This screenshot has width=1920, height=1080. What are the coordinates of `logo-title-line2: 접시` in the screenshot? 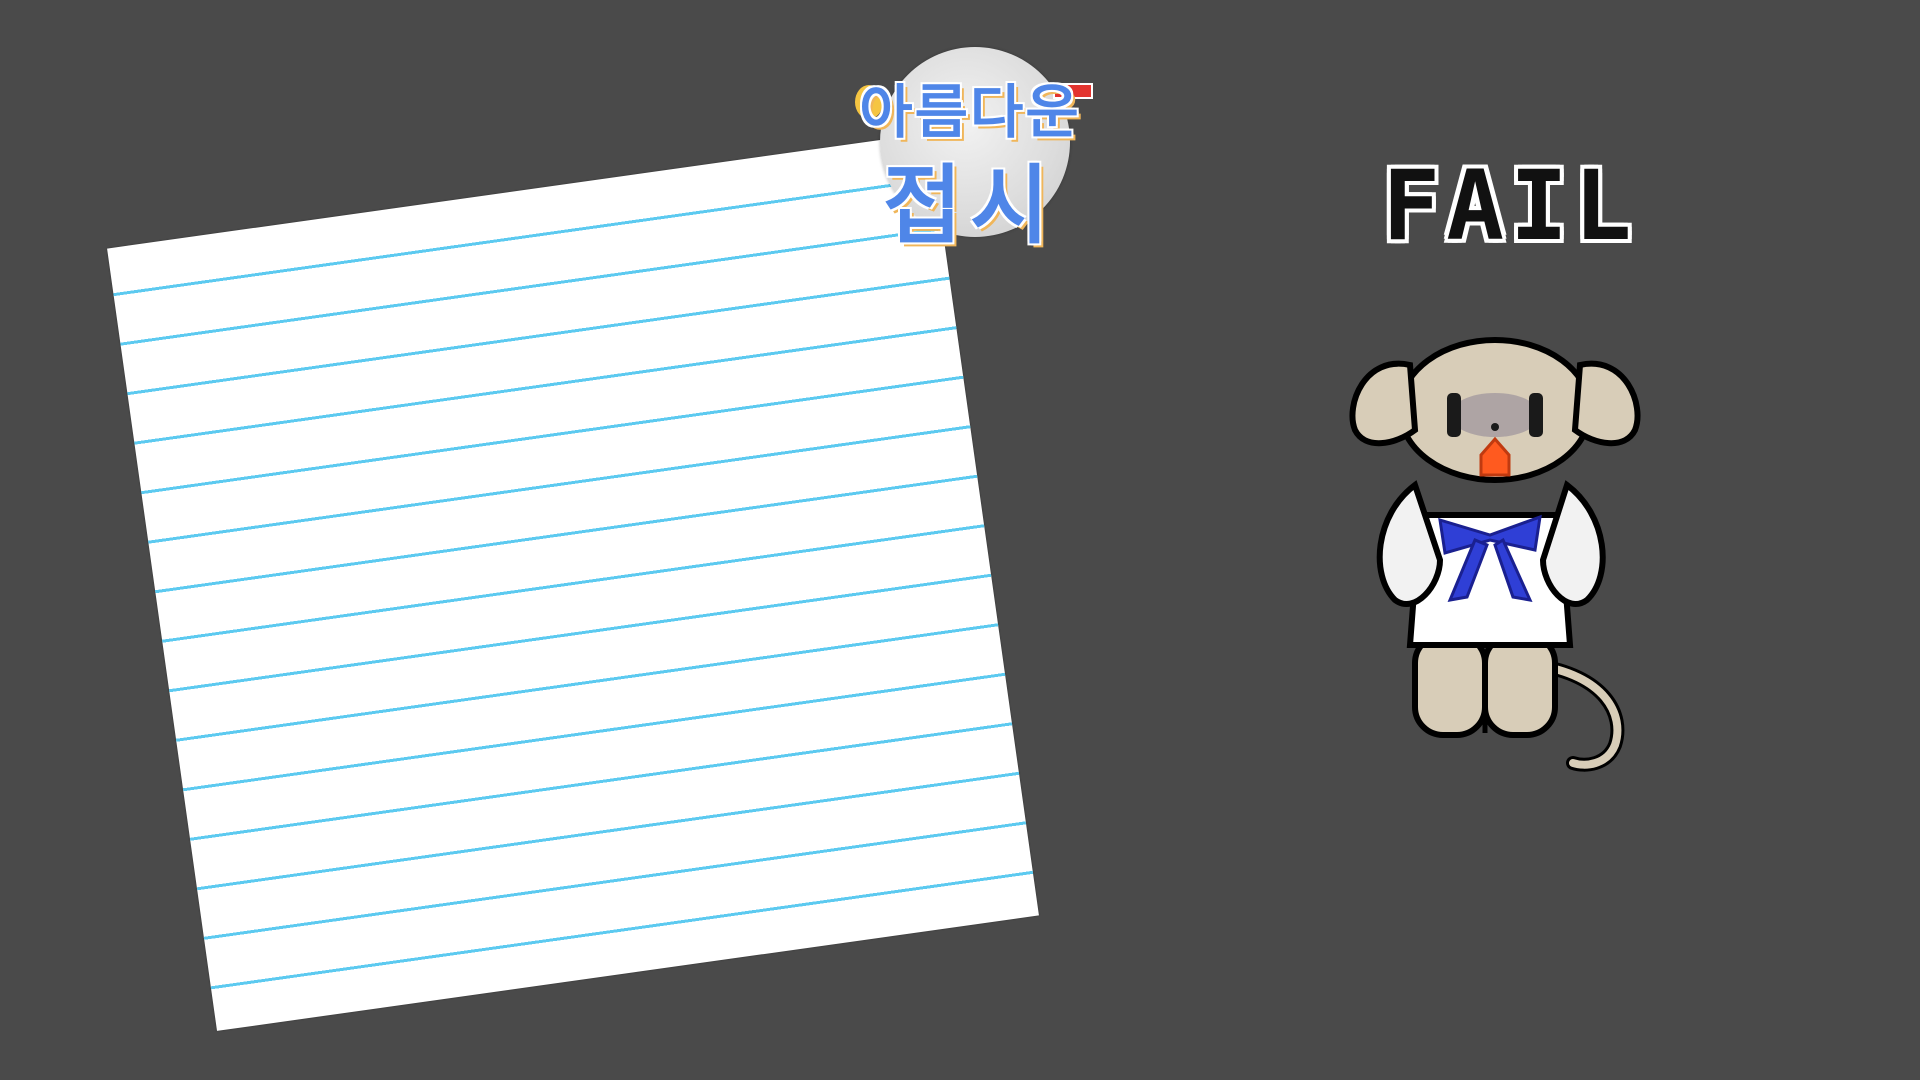 It's located at (970, 206).